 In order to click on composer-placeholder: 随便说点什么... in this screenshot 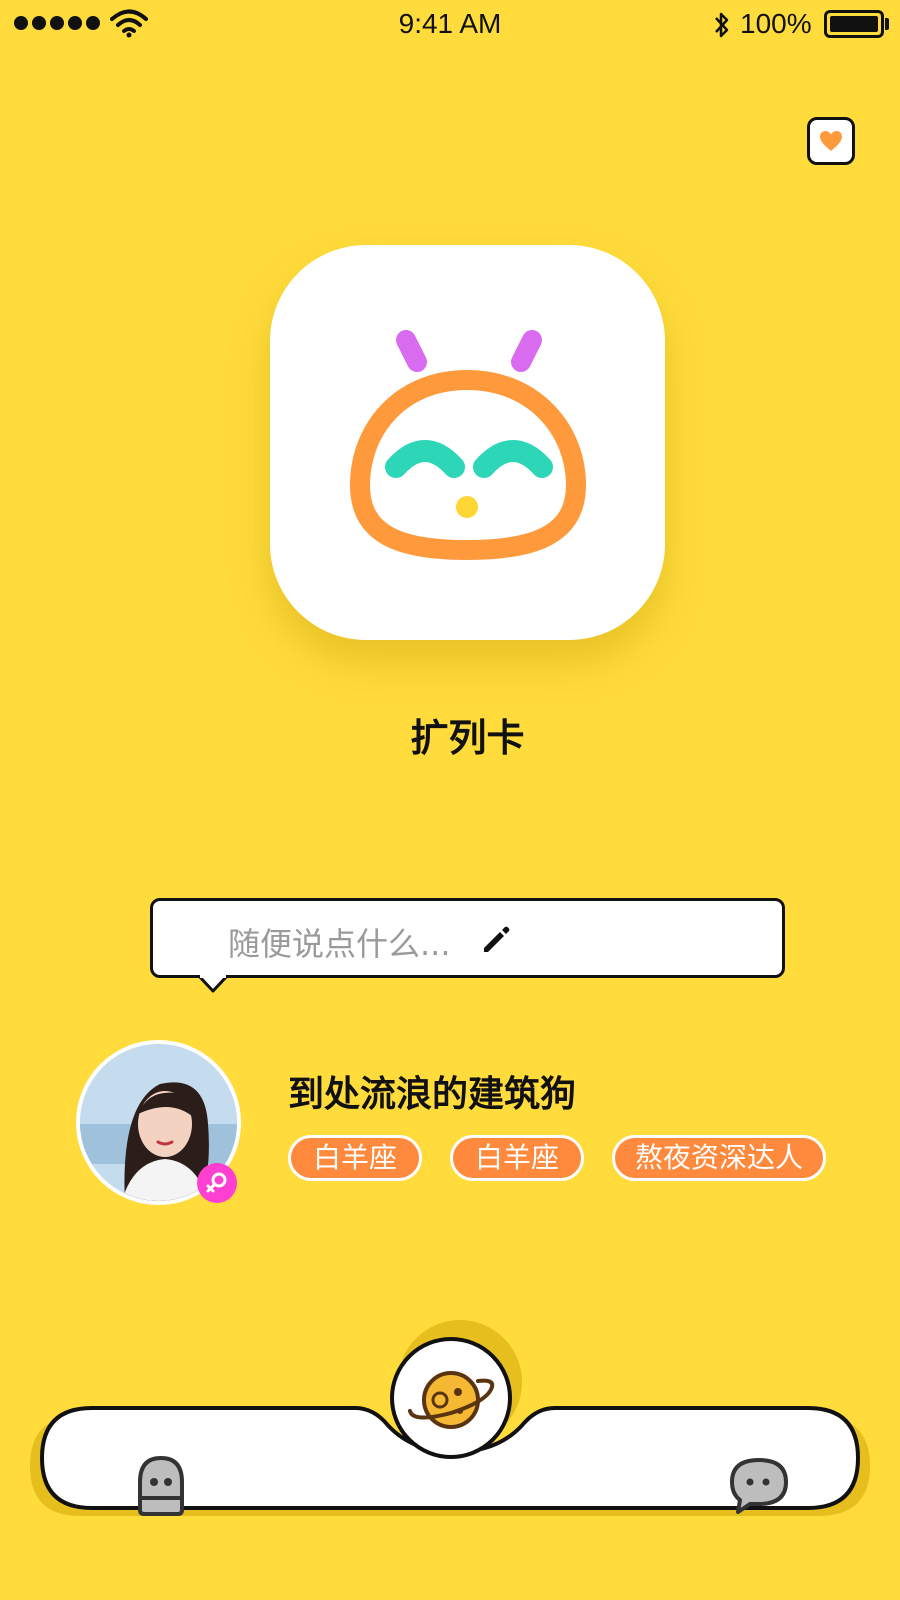, I will do `click(339, 944)`.